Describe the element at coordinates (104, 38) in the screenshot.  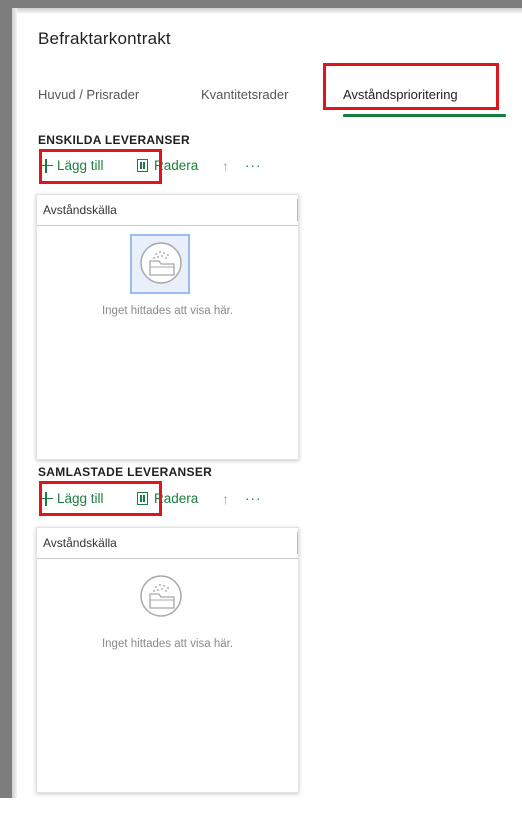
I see `page-title: Befraktarkontrakt` at that location.